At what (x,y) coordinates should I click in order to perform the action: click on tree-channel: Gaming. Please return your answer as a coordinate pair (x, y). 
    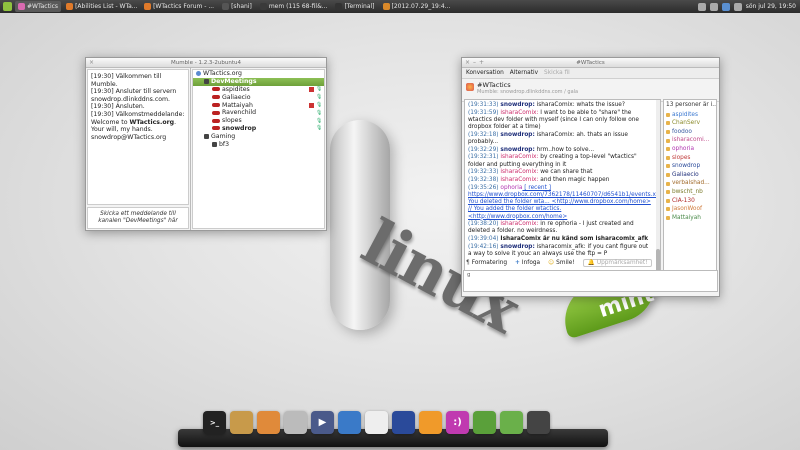
    Looking at the image, I should click on (258, 136).